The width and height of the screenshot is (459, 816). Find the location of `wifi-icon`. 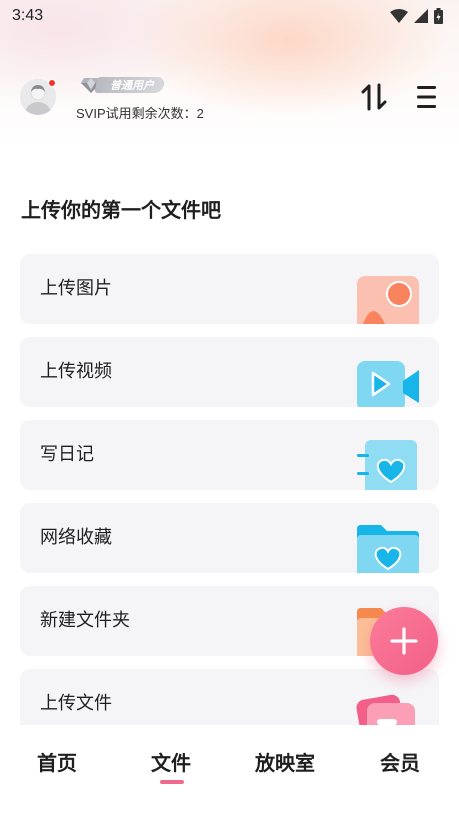

wifi-icon is located at coordinates (399, 16).